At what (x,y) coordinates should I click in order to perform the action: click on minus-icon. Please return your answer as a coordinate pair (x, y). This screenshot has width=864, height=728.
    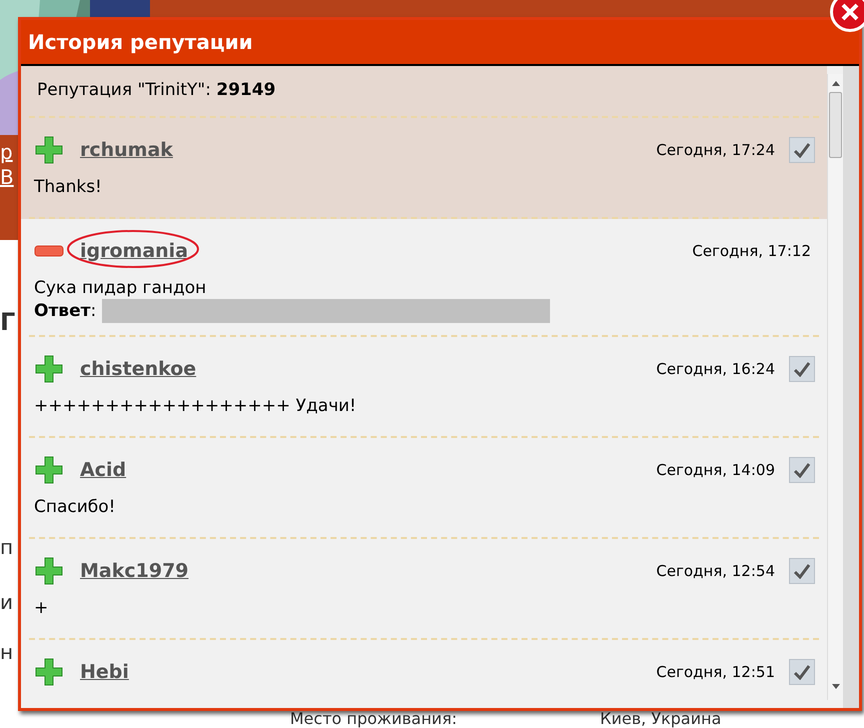
    Looking at the image, I should click on (49, 251).